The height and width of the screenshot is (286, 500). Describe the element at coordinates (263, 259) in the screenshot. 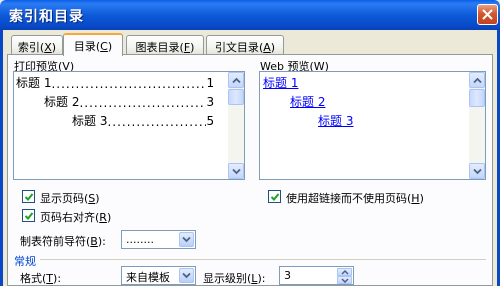

I see `general-divider` at that location.